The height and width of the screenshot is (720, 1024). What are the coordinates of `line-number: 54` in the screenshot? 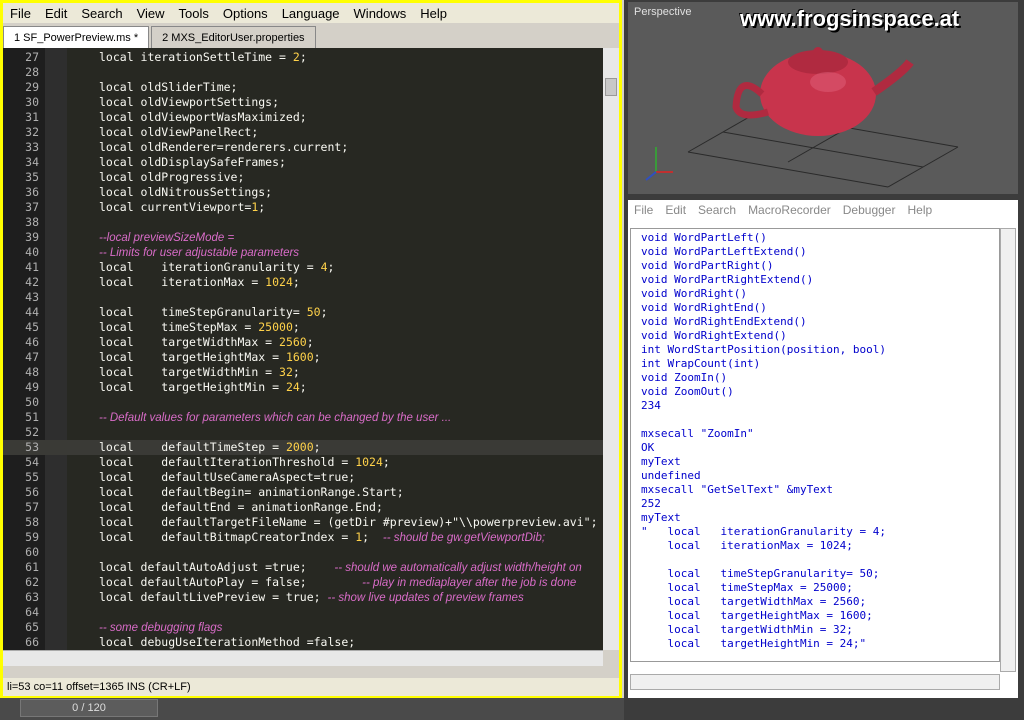 It's located at (32, 462).